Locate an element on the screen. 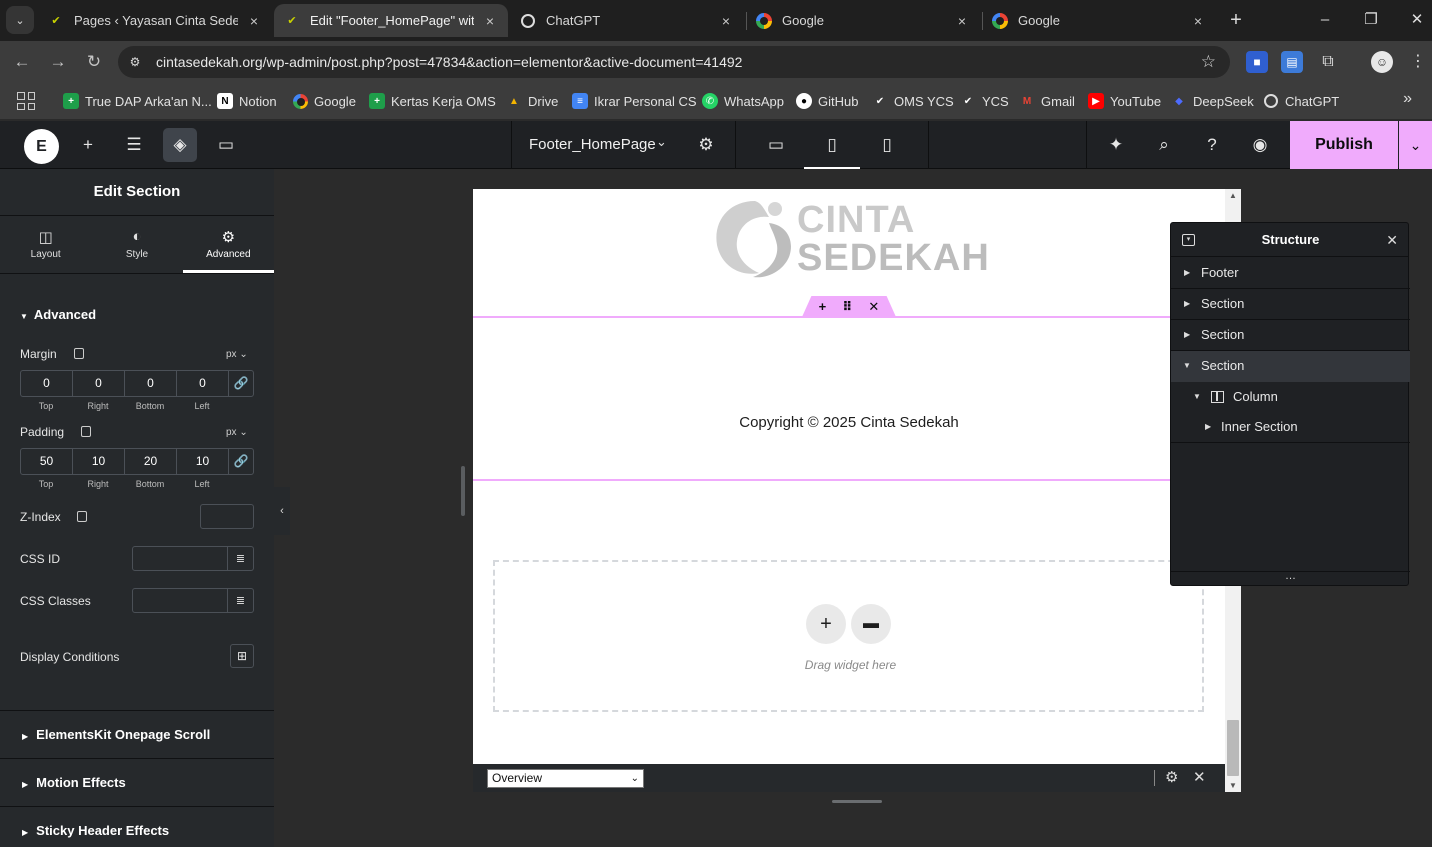 The width and height of the screenshot is (1432, 847). add-element-icon: + is located at coordinates (88, 145).